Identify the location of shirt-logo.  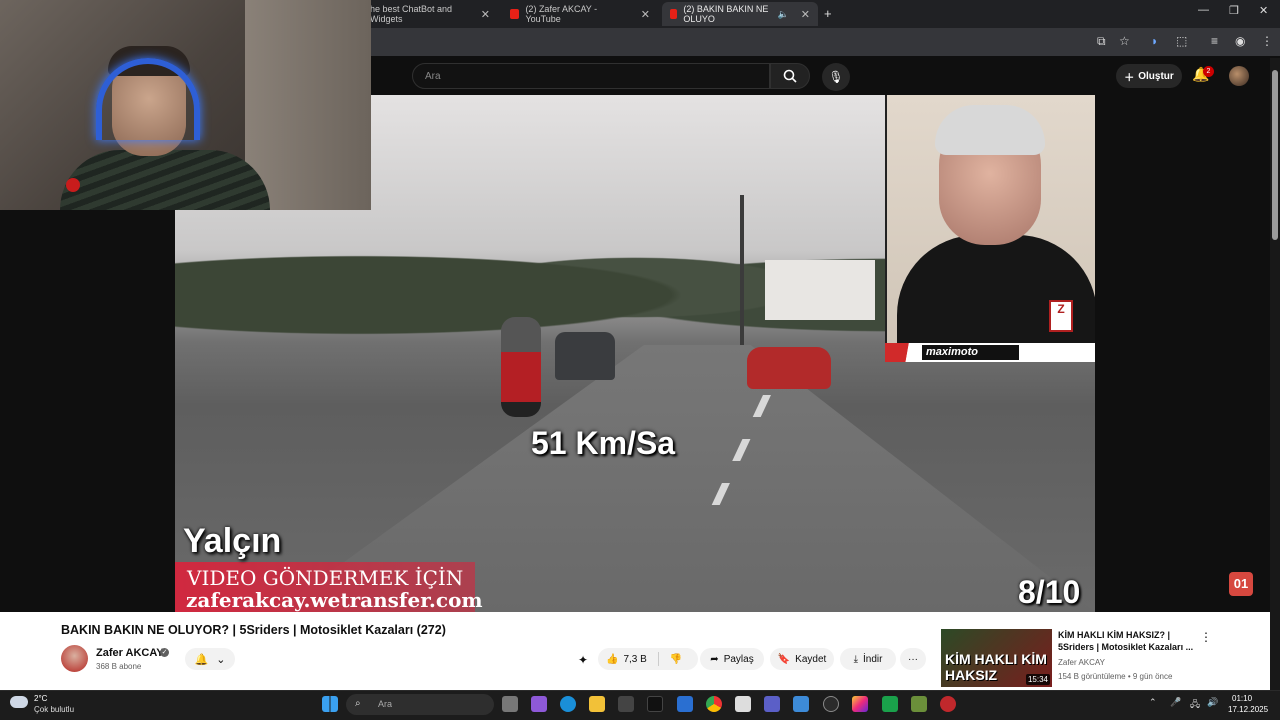
(73, 185).